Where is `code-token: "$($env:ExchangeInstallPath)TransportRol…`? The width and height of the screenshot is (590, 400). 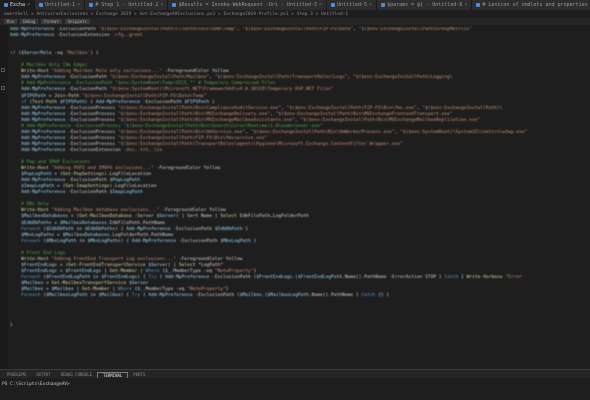 code-token: "$($env:ExchangeInstallPath)TransportRol… is located at coordinates (260, 144).